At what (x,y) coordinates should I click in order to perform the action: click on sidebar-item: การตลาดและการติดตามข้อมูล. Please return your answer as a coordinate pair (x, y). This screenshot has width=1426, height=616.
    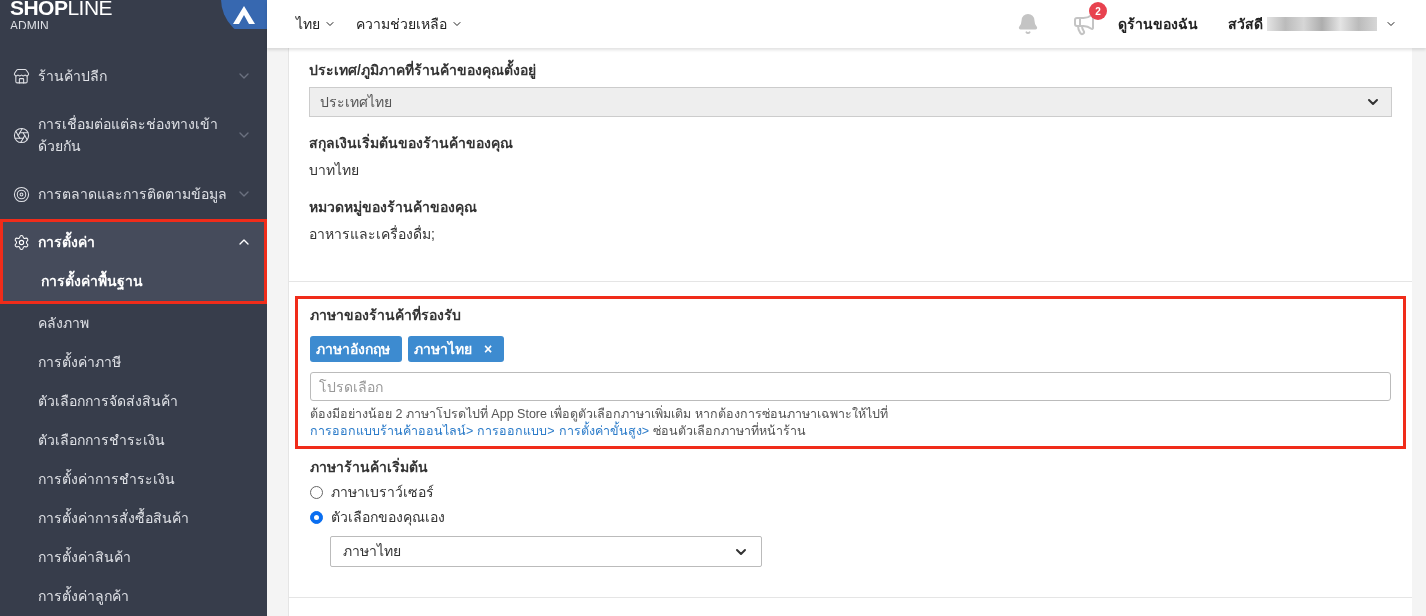
    Looking at the image, I should click on (133, 194).